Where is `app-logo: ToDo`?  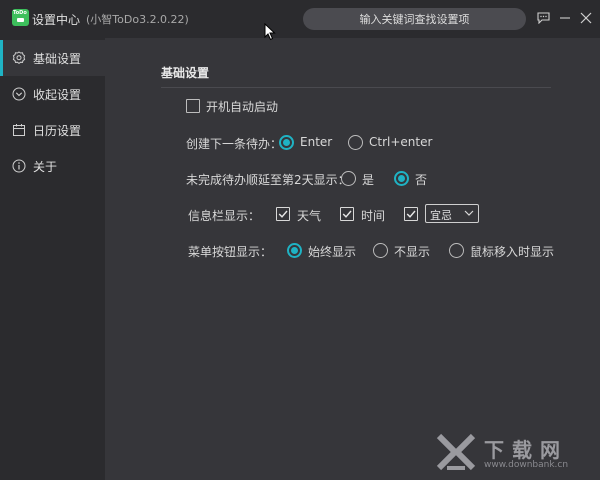 app-logo: ToDo is located at coordinates (20, 17).